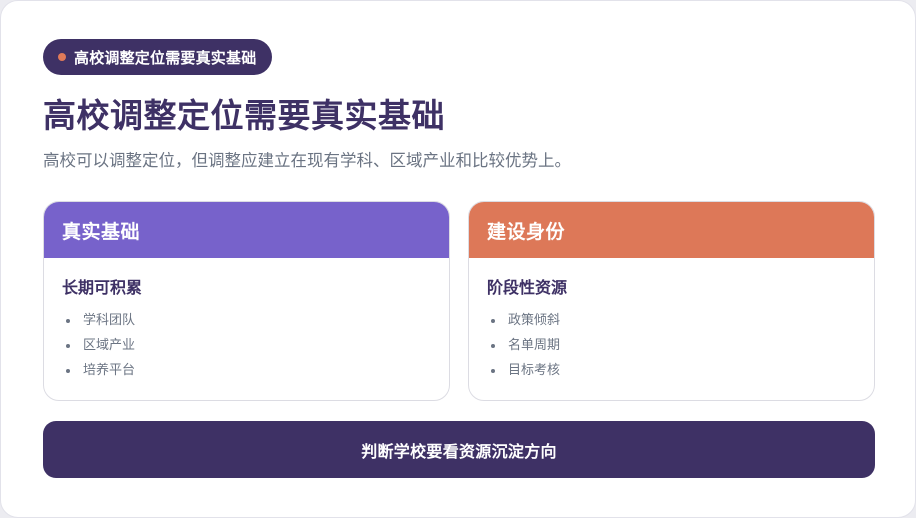 This screenshot has width=916, height=518. I want to click on card-header: 真实基础, so click(246, 230).